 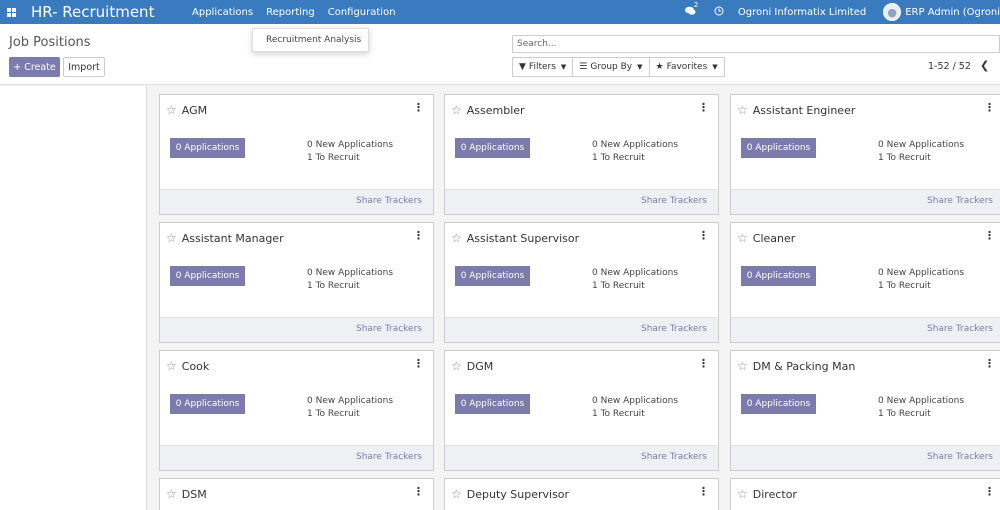 What do you see at coordinates (496, 110) in the screenshot?
I see `job-title: Assembler` at bounding box center [496, 110].